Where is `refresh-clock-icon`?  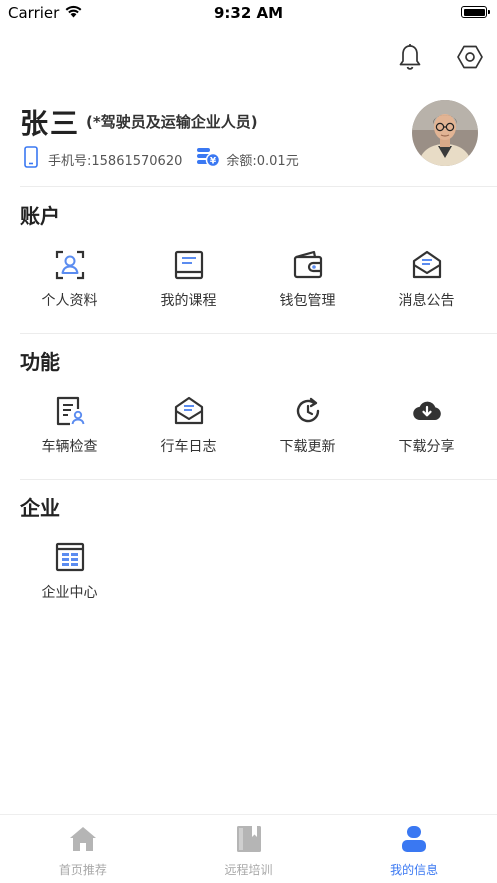 refresh-clock-icon is located at coordinates (308, 411).